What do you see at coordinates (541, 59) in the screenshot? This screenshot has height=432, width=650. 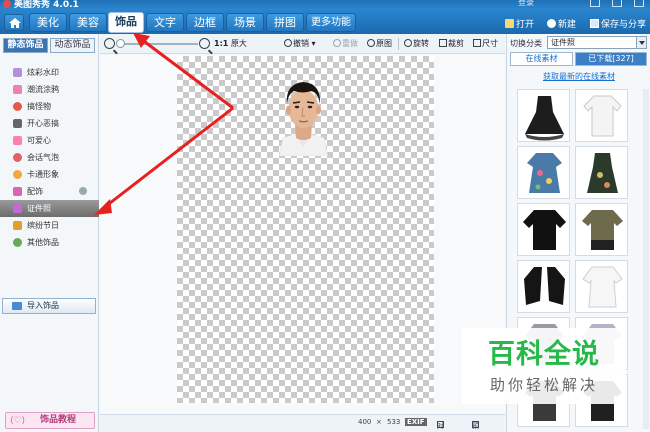 I see `tab-online-material: 在线素材` at bounding box center [541, 59].